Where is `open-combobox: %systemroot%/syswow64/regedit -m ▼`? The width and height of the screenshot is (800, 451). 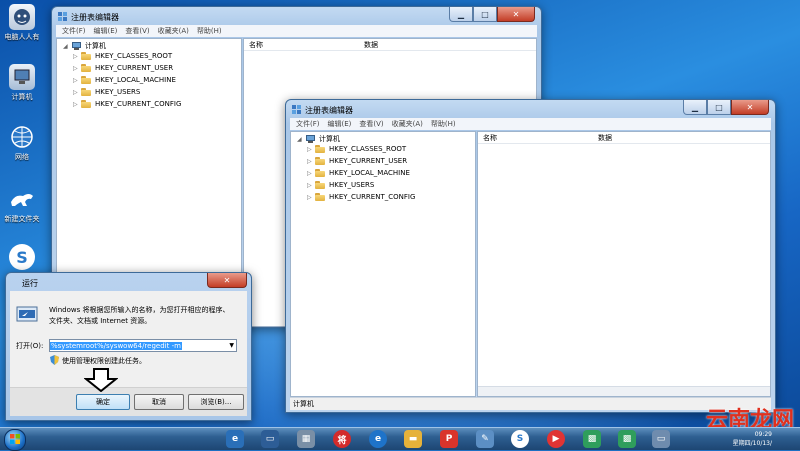 open-combobox: %systemroot%/syswow64/regedit -m ▼ is located at coordinates (143, 345).